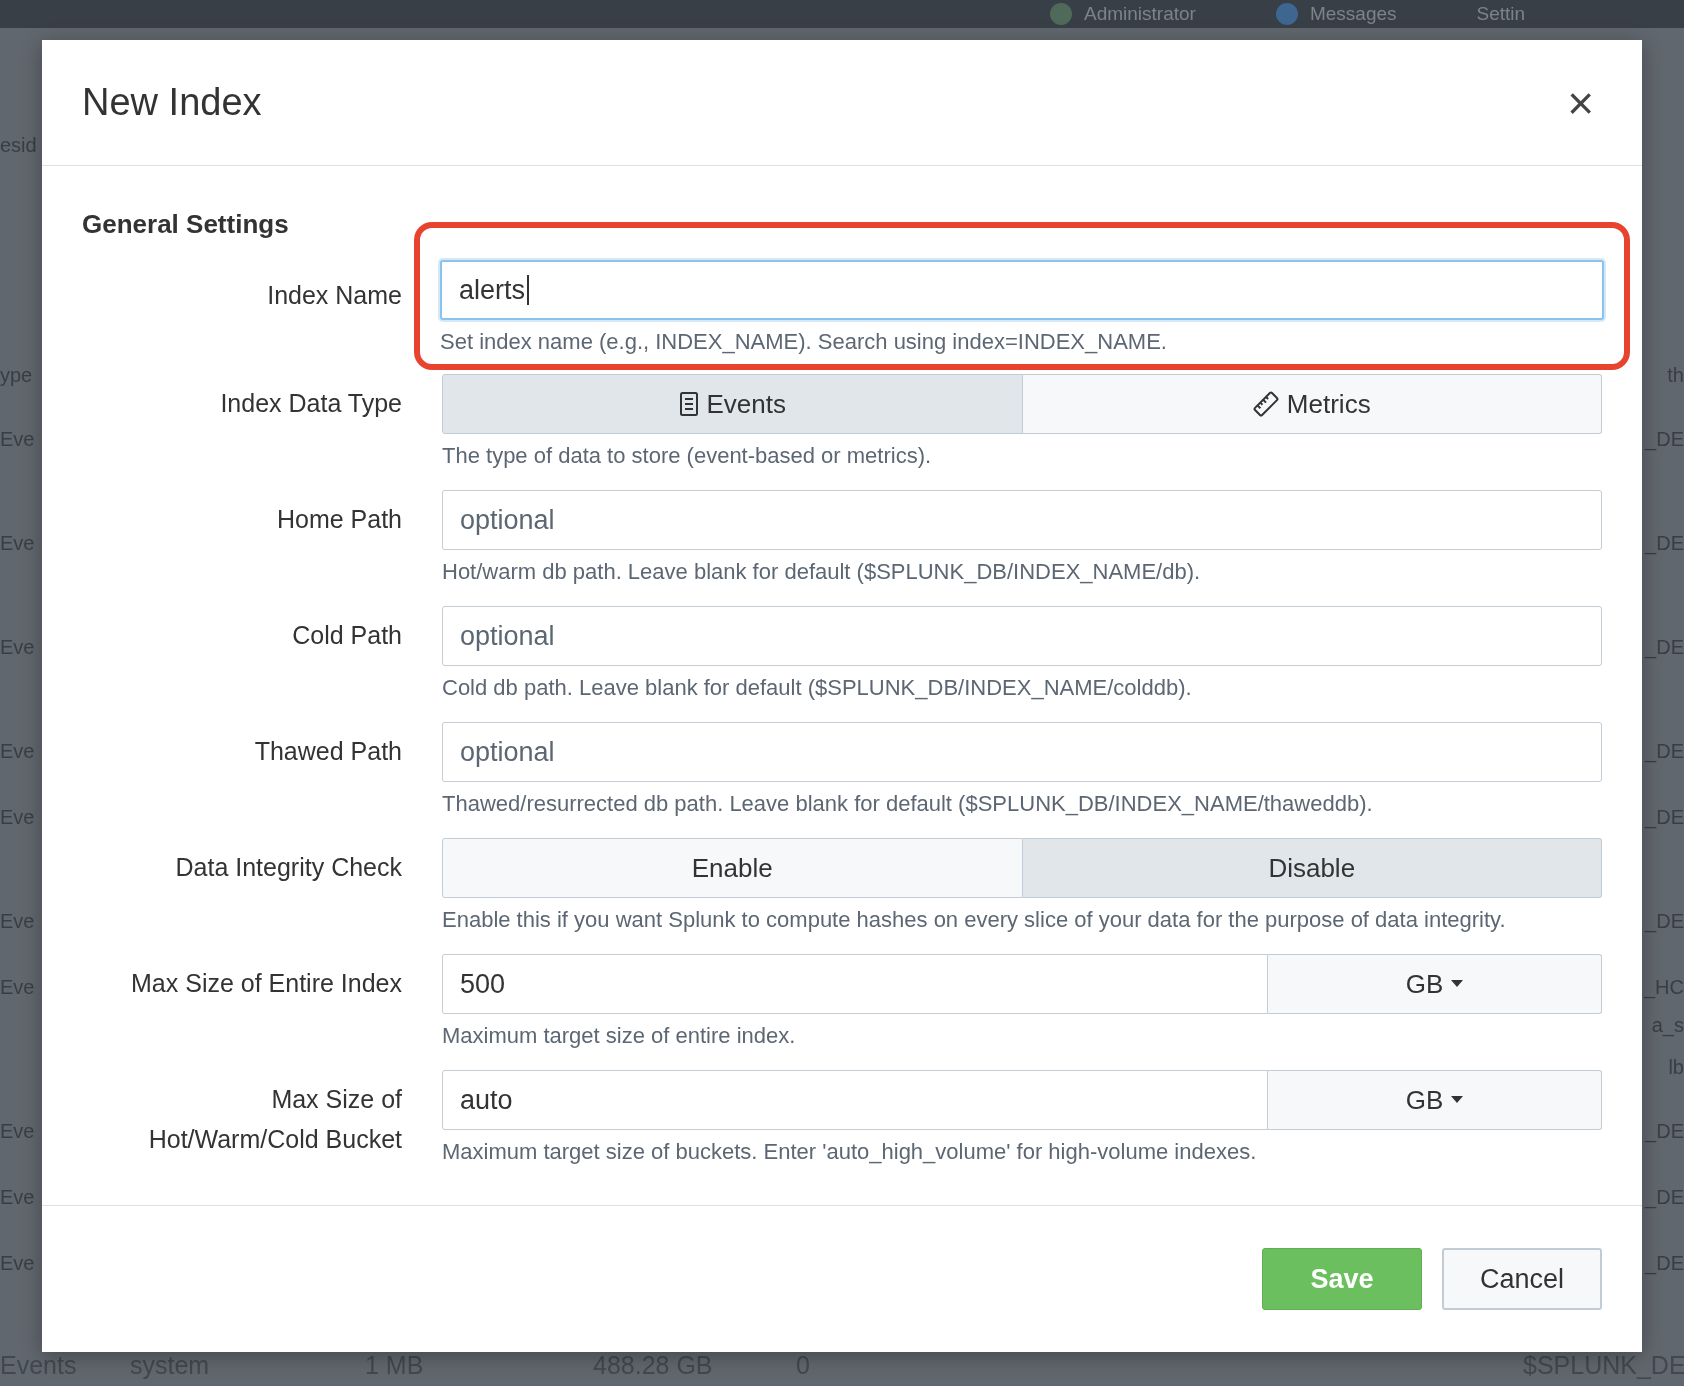 The width and height of the screenshot is (1684, 1386). Describe the element at coordinates (346, 635) in the screenshot. I see `field-label: Cold Path` at that location.